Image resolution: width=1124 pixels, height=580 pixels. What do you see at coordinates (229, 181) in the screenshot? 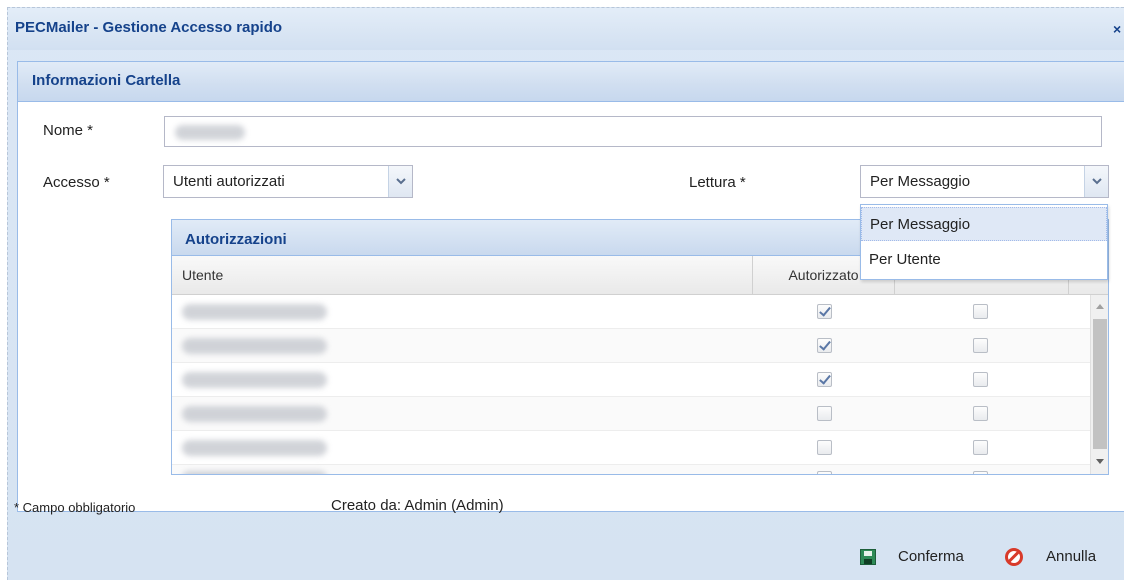
I see `accesso-value: Utenti autorizzati` at bounding box center [229, 181].